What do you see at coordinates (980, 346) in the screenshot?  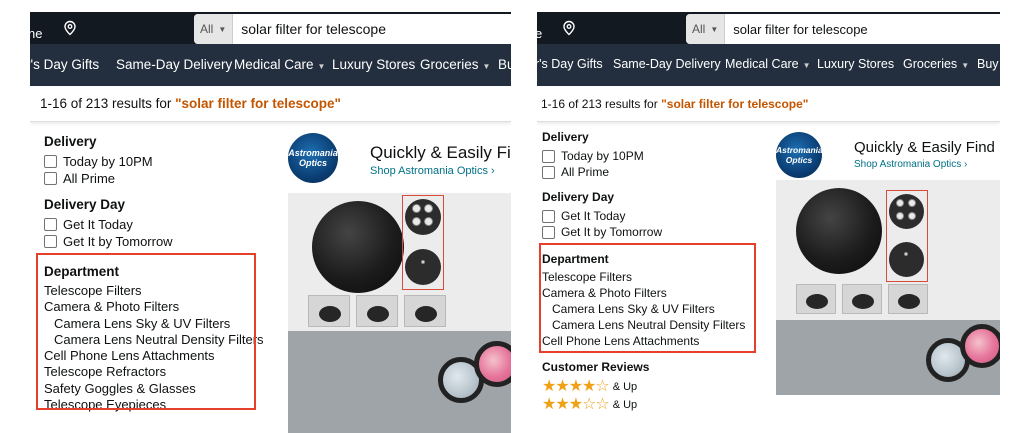 I see `lens-ring-image` at bounding box center [980, 346].